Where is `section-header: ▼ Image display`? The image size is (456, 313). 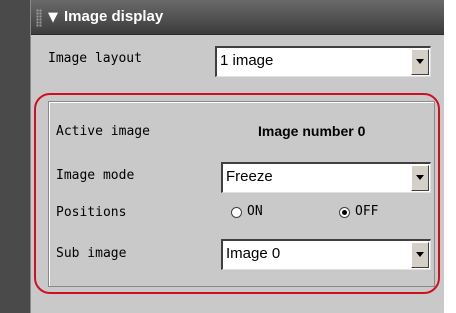 section-header: ▼ Image display is located at coordinates (238, 17).